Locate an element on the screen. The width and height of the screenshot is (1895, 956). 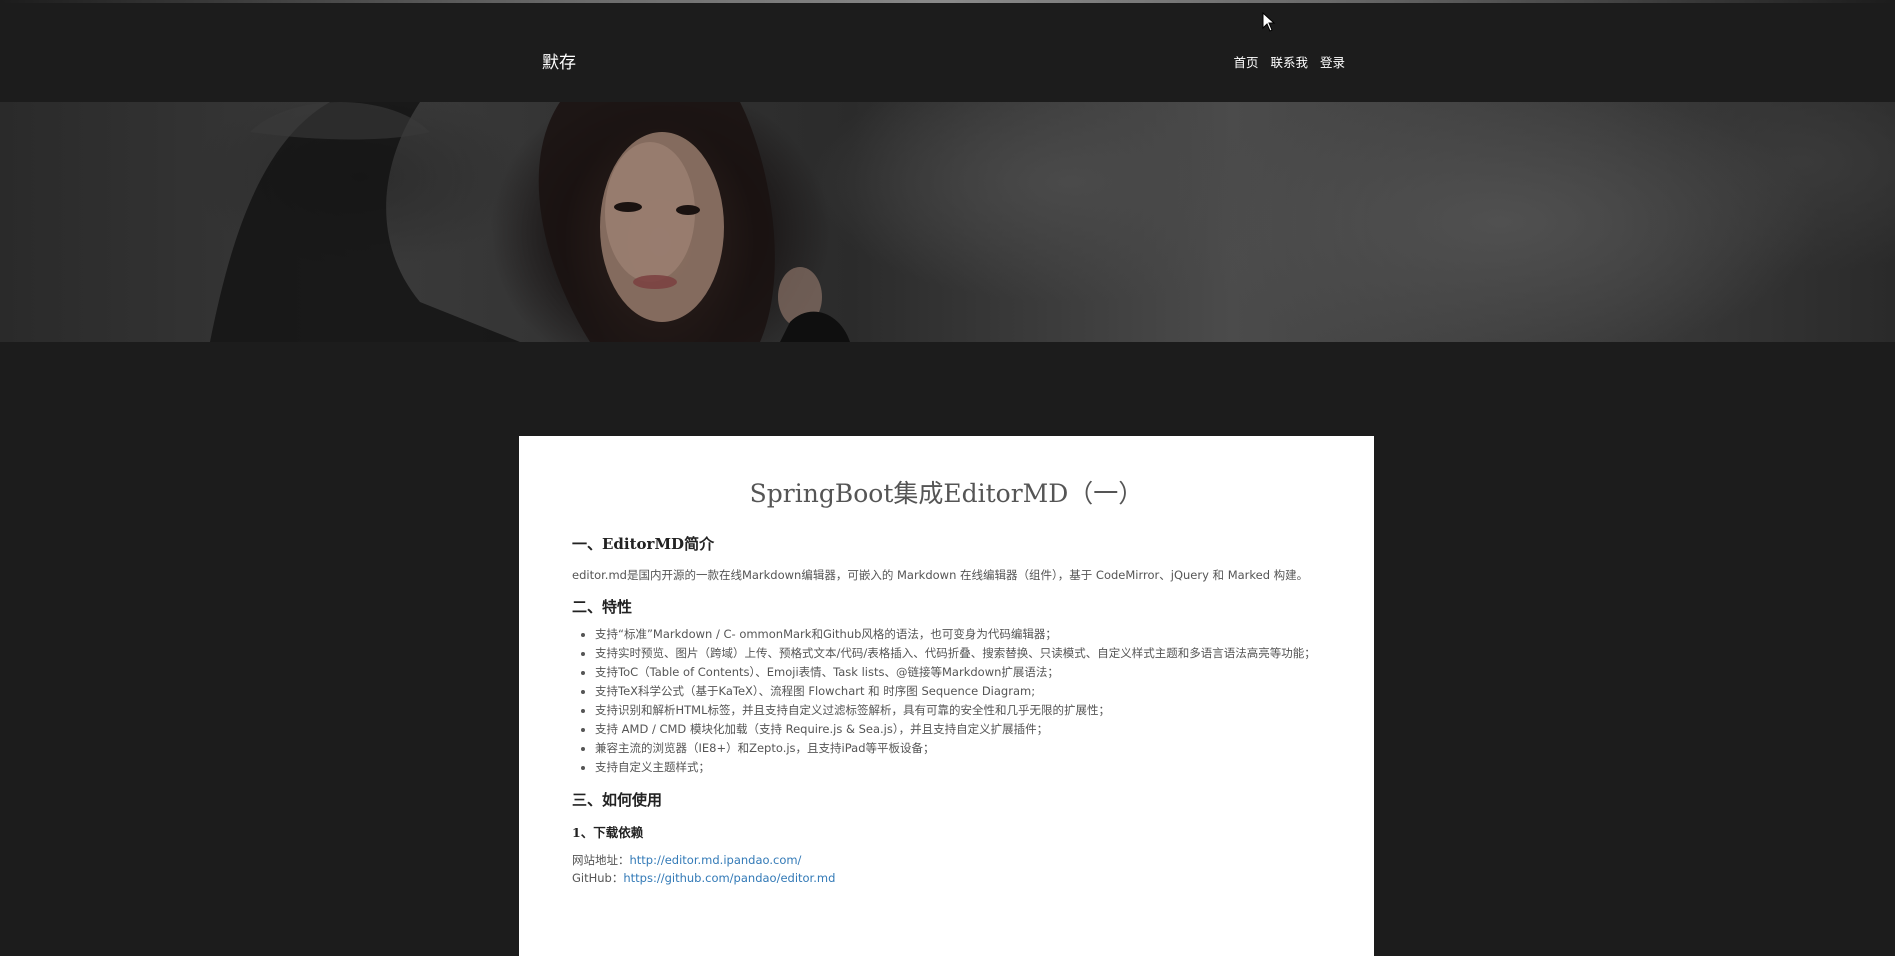
list-item: 兼容主流的浏览器（IE8+）和Zepto.js，且支持iPad等平板设备； is located at coordinates (963, 748).